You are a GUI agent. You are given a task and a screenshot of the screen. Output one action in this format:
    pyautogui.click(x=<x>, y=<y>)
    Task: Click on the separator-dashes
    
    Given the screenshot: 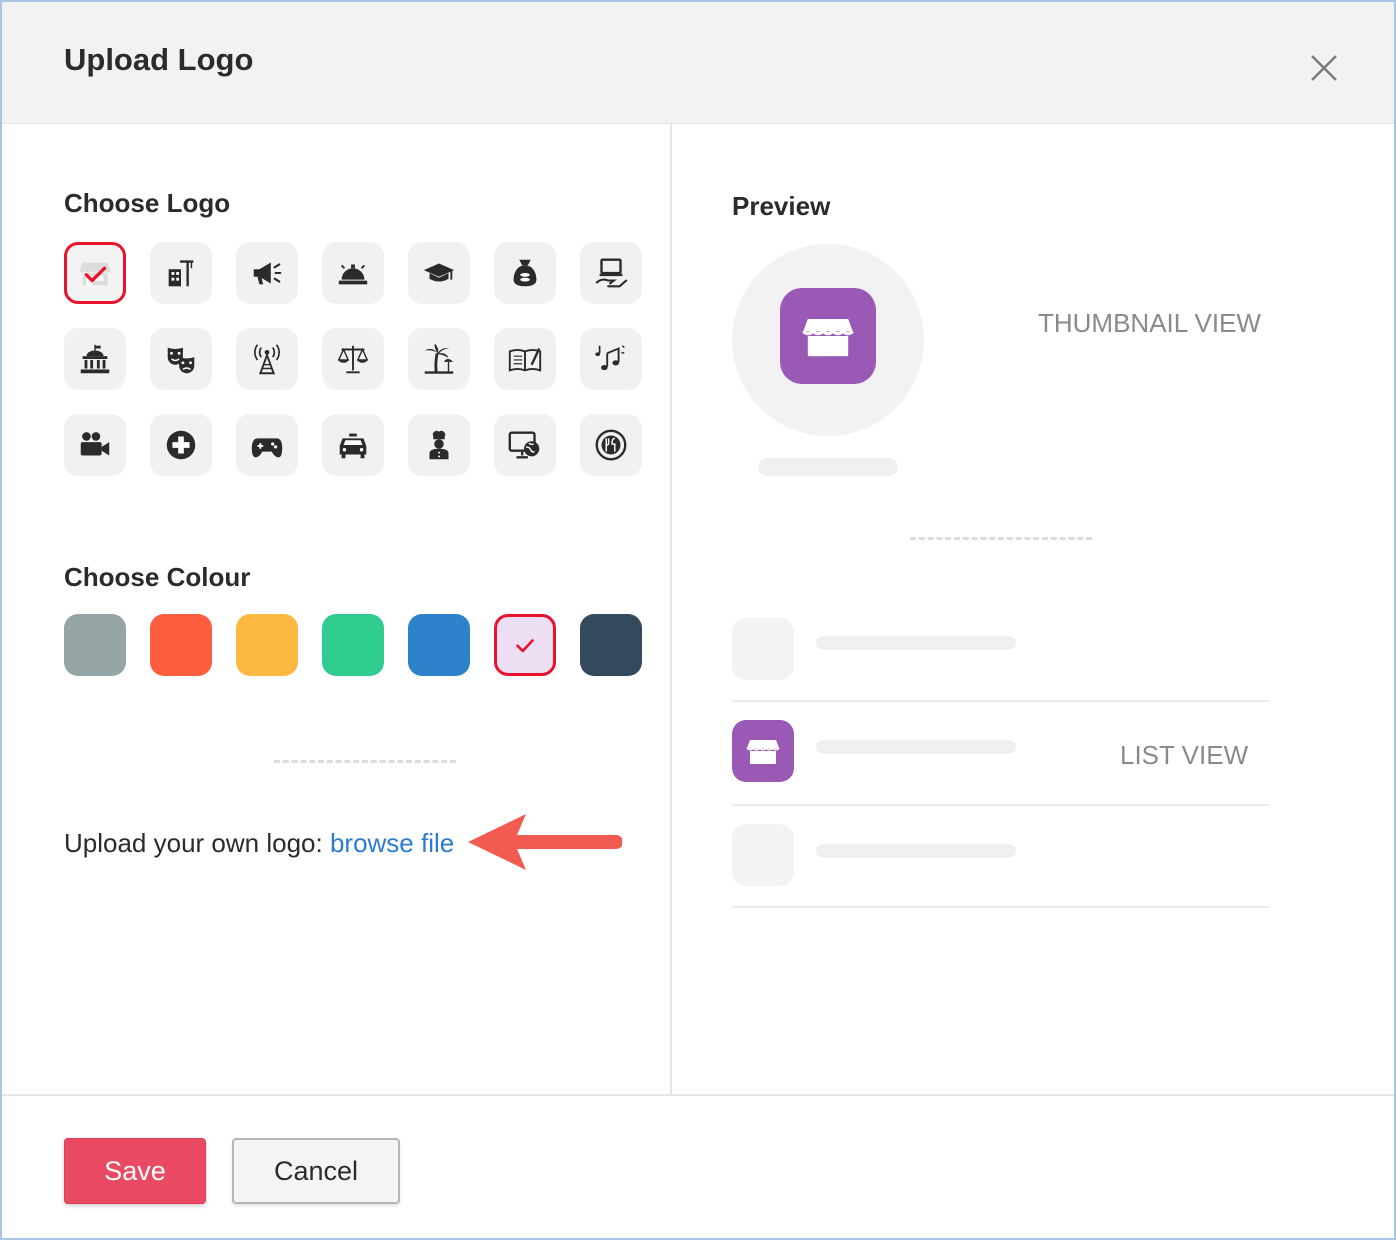 What is the action you would take?
    pyautogui.click(x=365, y=761)
    